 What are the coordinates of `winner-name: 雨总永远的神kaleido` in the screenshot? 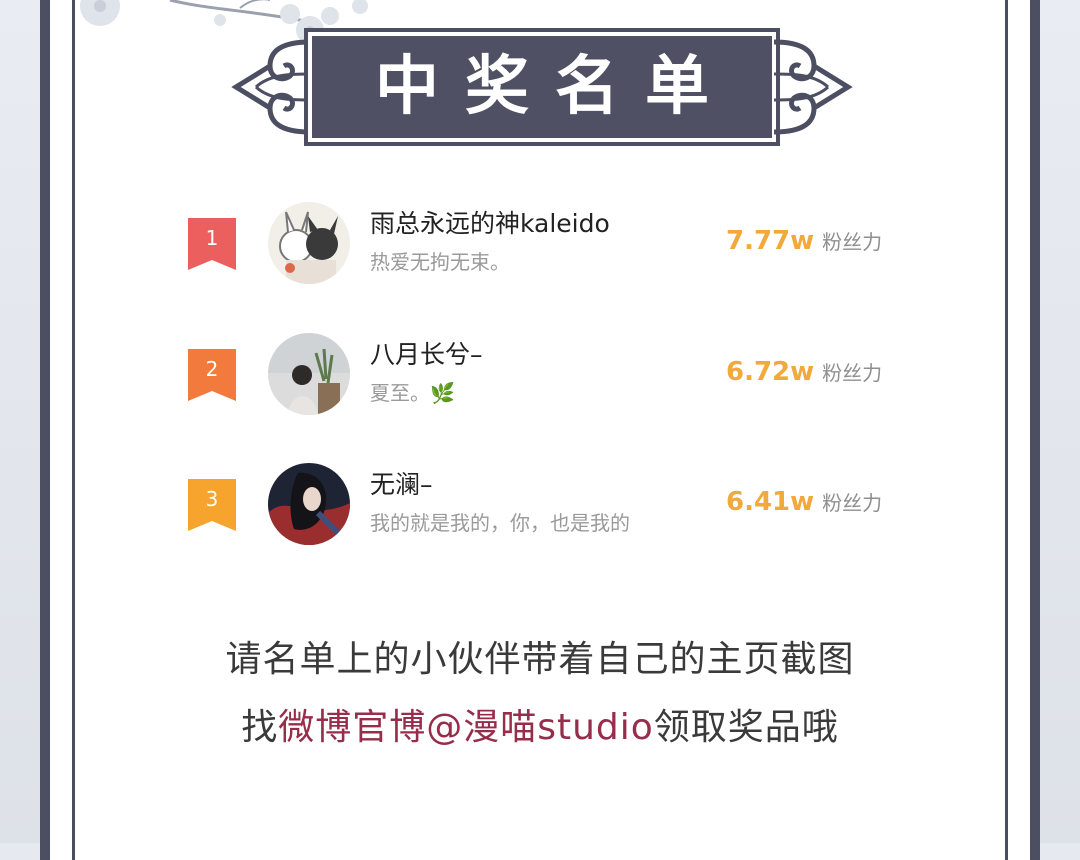 It's located at (490, 222).